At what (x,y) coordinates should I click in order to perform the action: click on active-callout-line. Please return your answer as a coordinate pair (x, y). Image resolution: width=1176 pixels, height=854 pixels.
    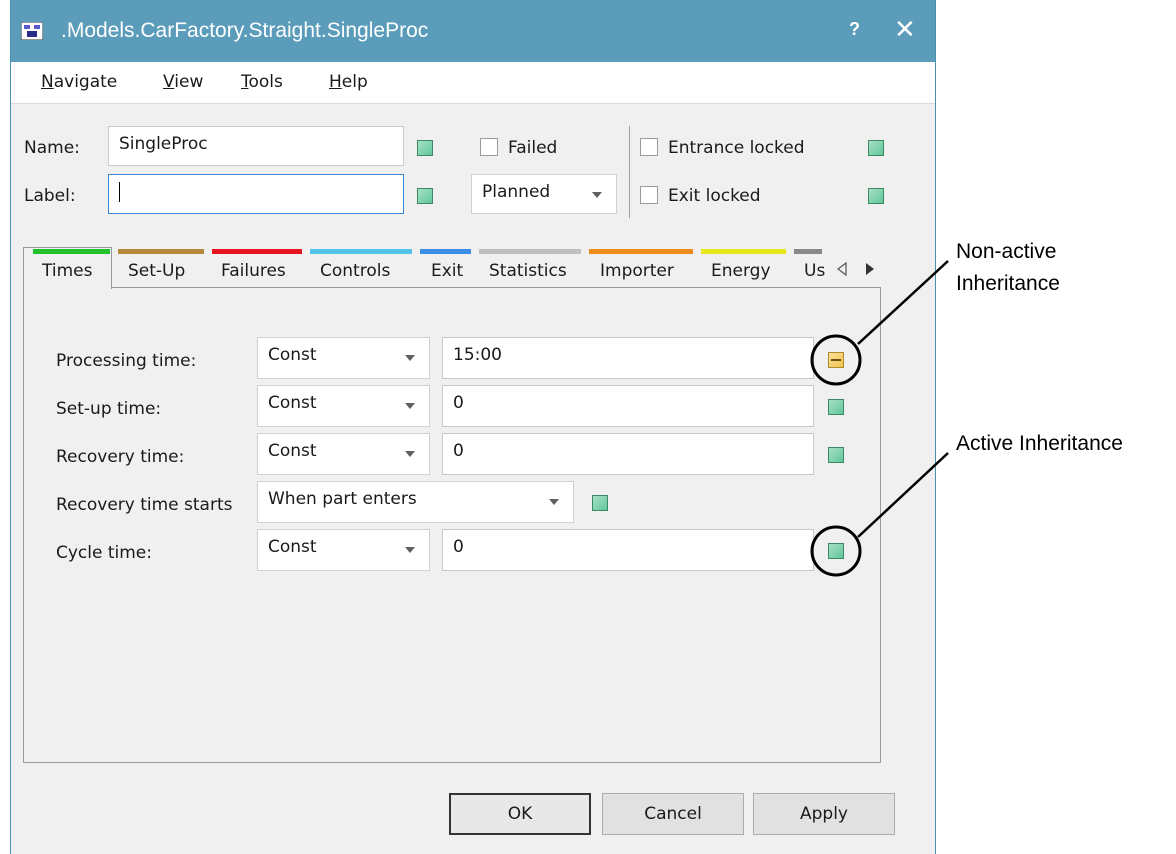
    Looking at the image, I should click on (903, 495).